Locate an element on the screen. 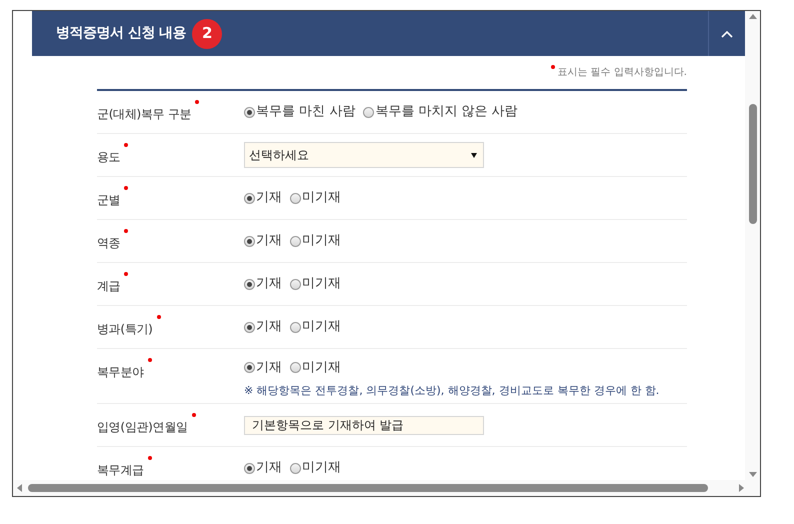  dropdown-arrow-icon is located at coordinates (474, 155).